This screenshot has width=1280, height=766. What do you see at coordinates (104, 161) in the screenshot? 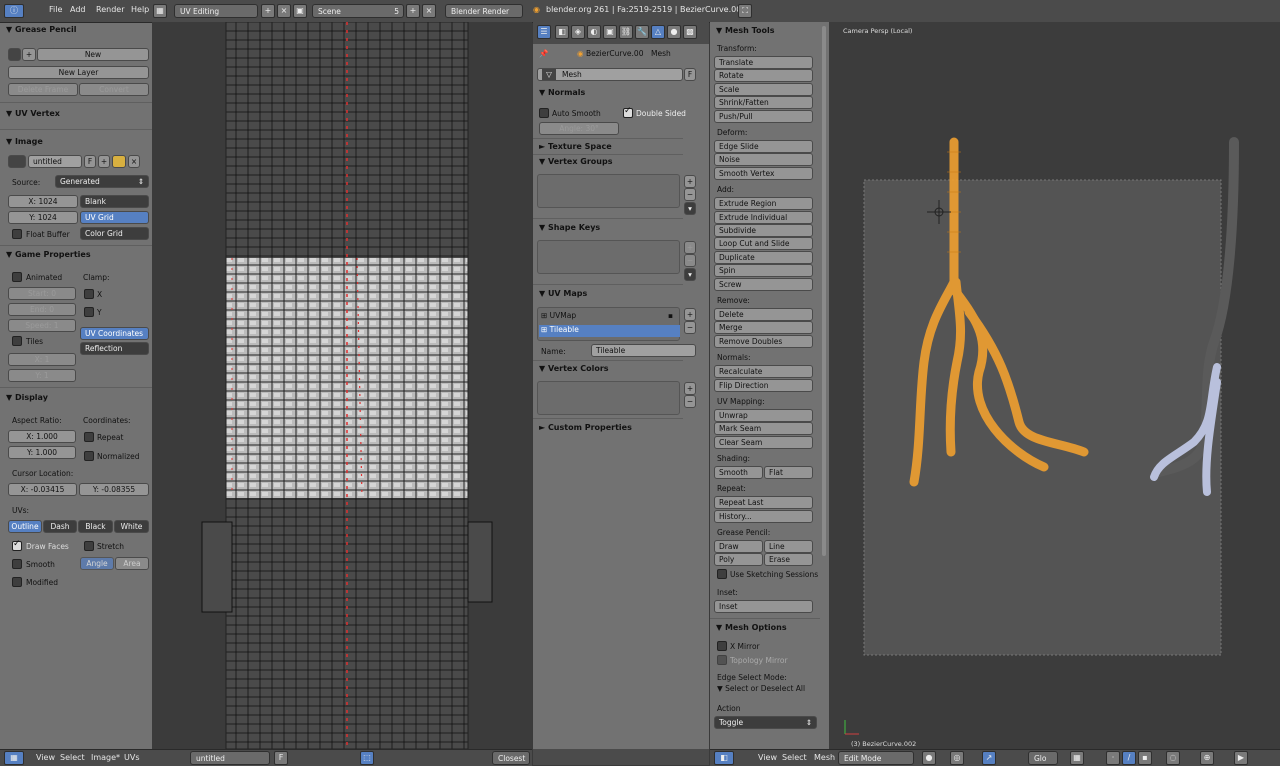
I see `add-image-icon: +` at bounding box center [104, 161].